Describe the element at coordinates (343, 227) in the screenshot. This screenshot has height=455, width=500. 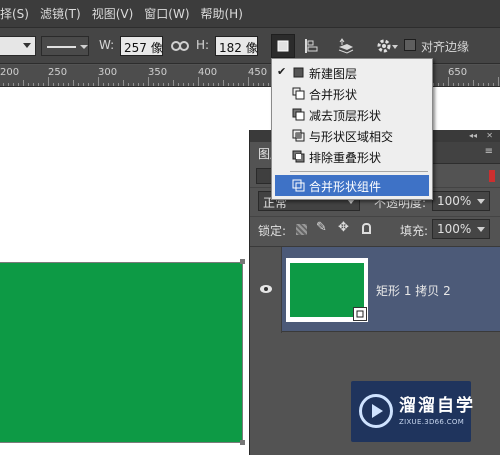
I see `lock-move-icon: ✥` at that location.